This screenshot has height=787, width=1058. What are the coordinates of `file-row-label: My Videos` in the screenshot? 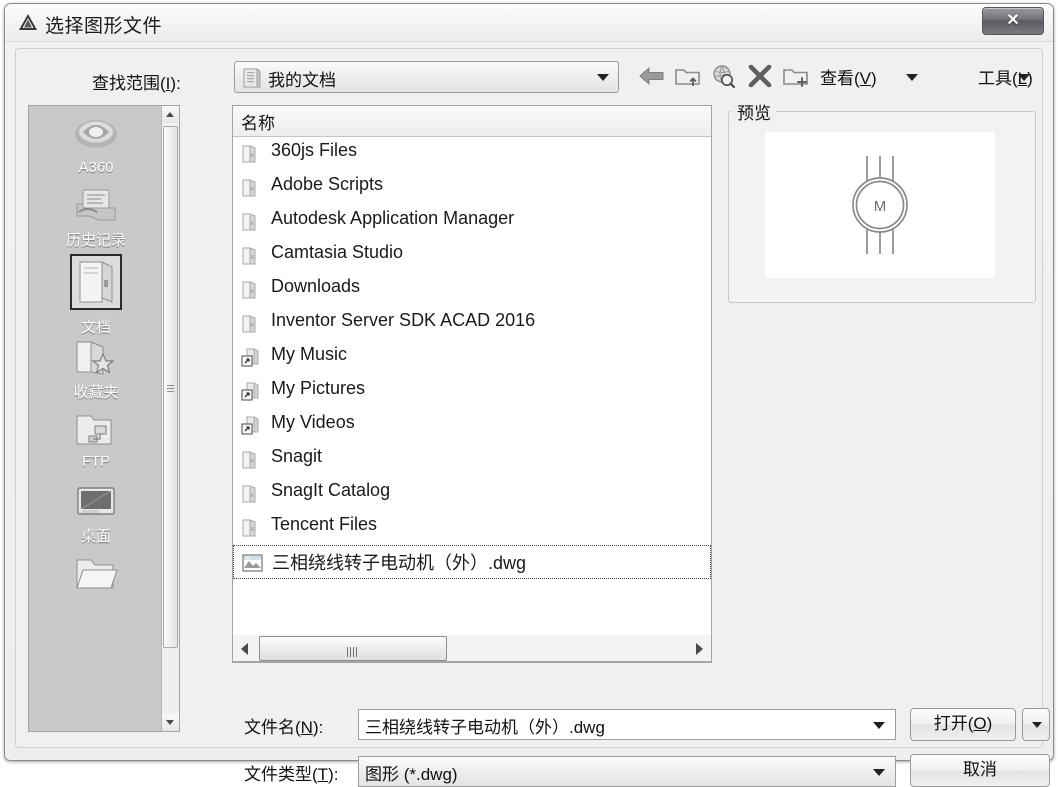 It's located at (313, 422).